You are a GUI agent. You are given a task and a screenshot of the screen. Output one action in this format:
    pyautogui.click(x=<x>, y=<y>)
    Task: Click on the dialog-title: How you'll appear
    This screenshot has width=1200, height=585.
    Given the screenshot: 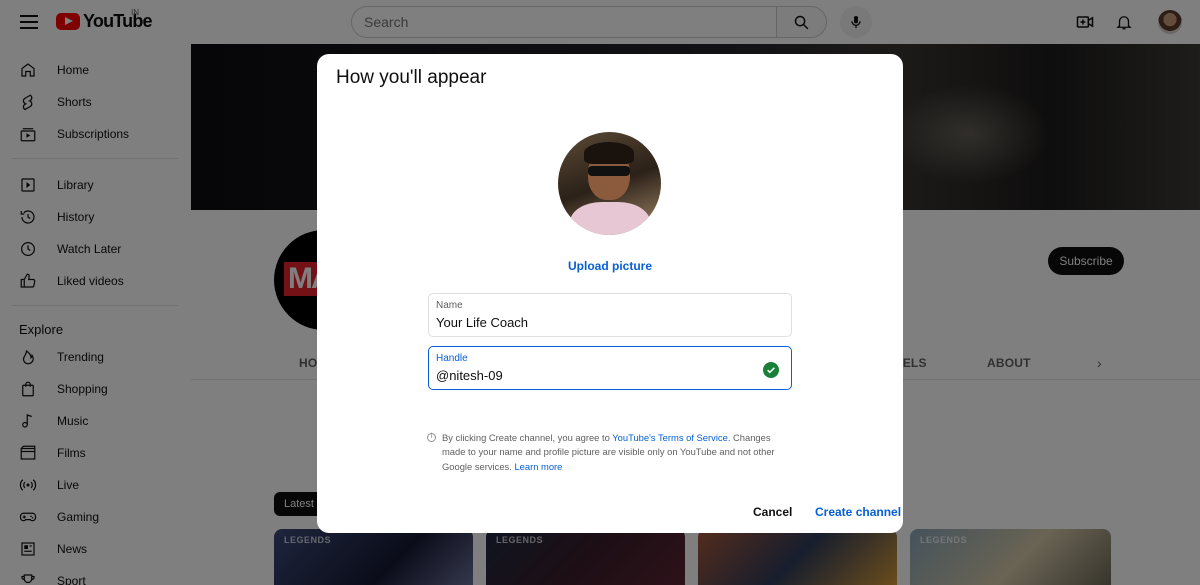 What is the action you would take?
    pyautogui.click(x=411, y=77)
    